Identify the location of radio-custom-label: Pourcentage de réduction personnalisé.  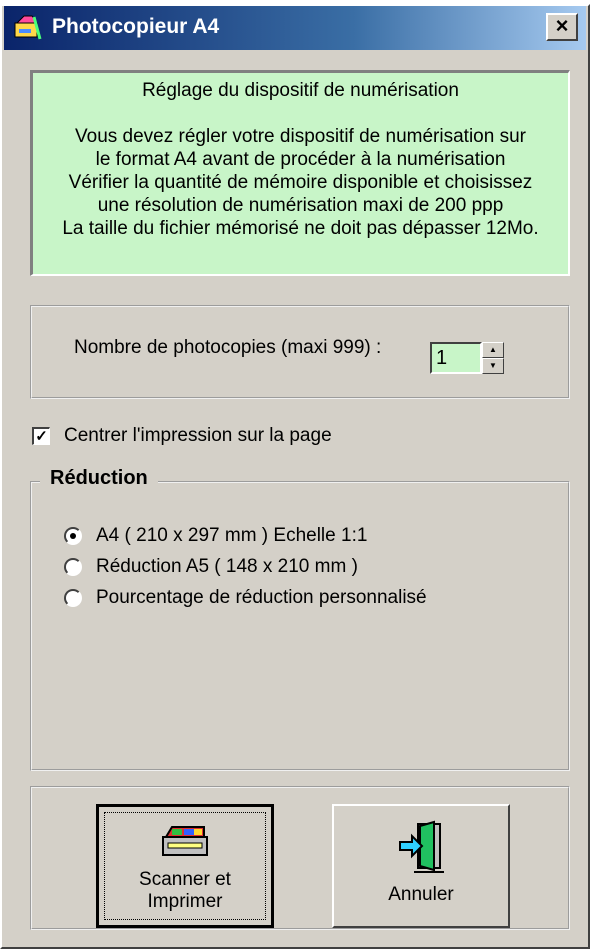
(261, 597).